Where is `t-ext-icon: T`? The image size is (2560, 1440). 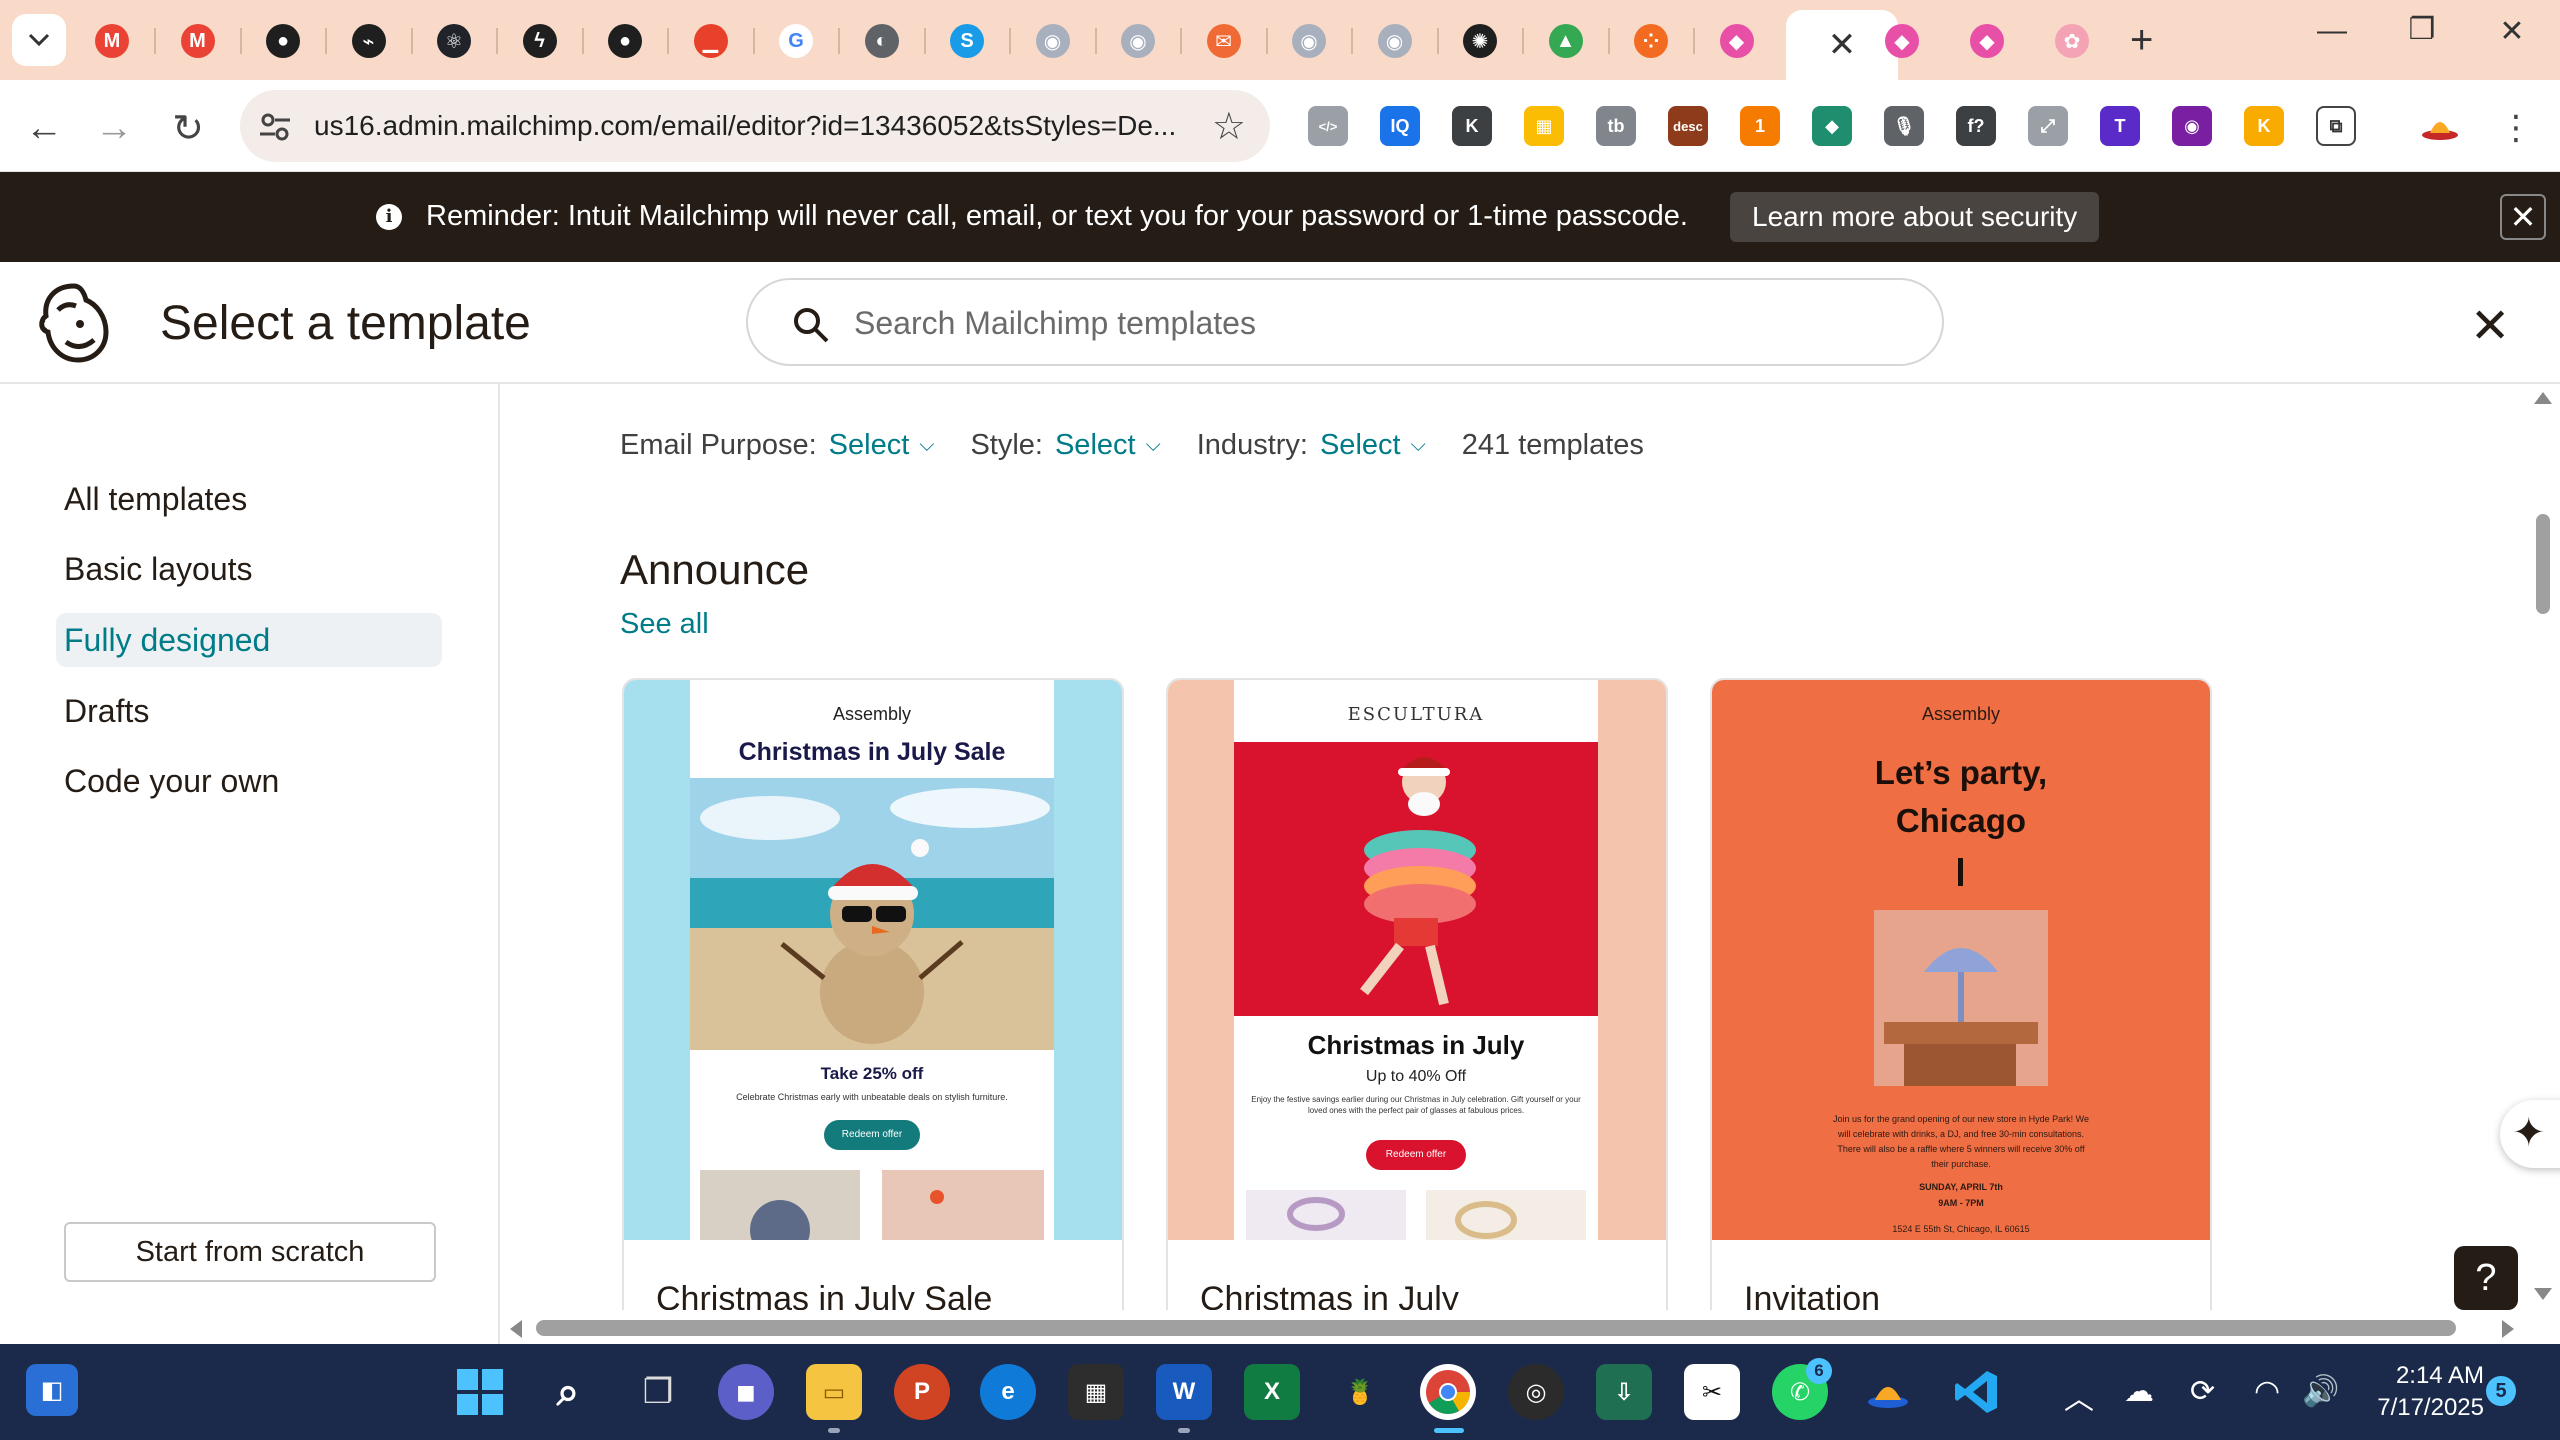
t-ext-icon: T is located at coordinates (2120, 126).